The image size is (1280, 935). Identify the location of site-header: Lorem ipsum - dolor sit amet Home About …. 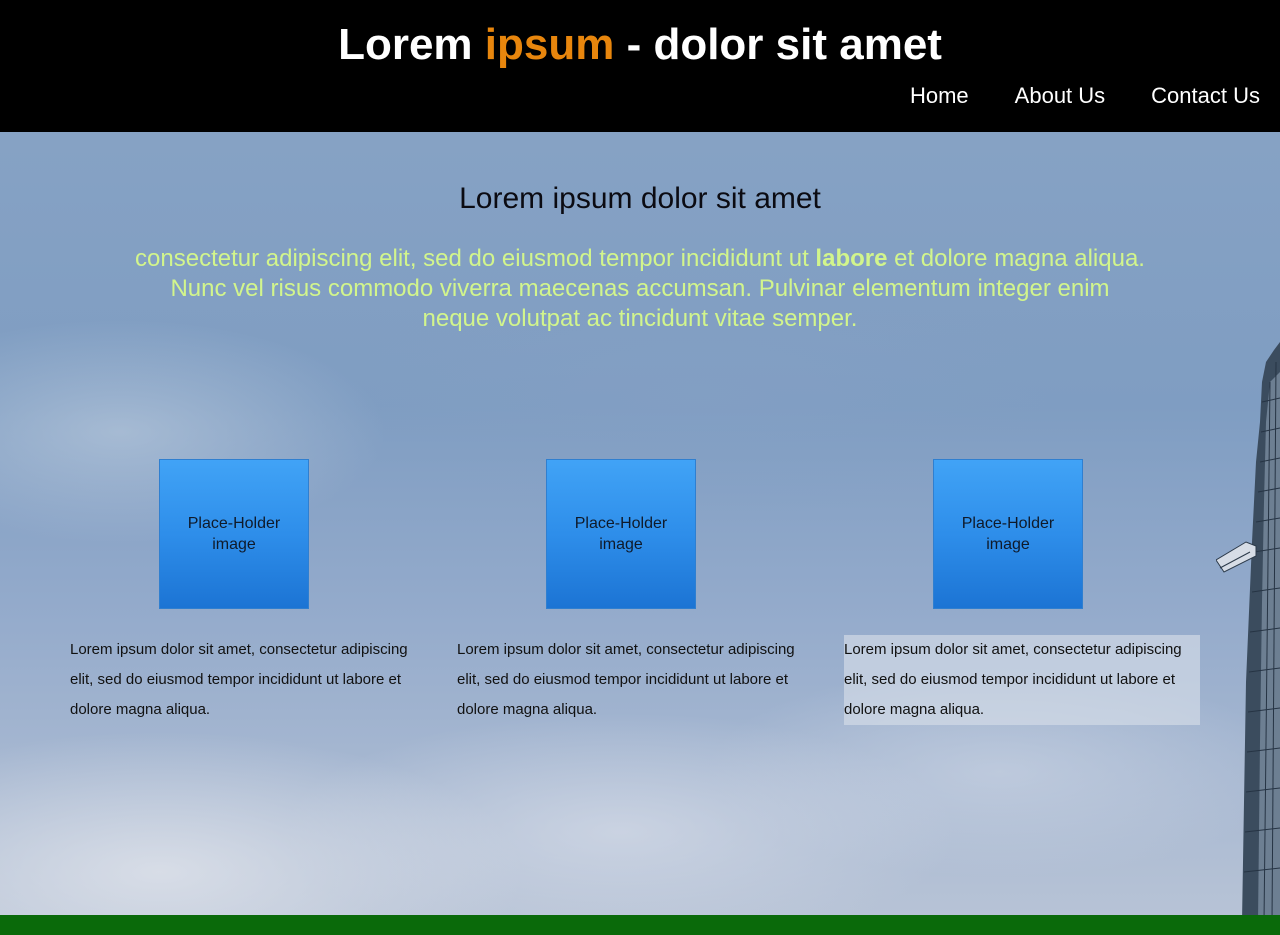
(640, 66).